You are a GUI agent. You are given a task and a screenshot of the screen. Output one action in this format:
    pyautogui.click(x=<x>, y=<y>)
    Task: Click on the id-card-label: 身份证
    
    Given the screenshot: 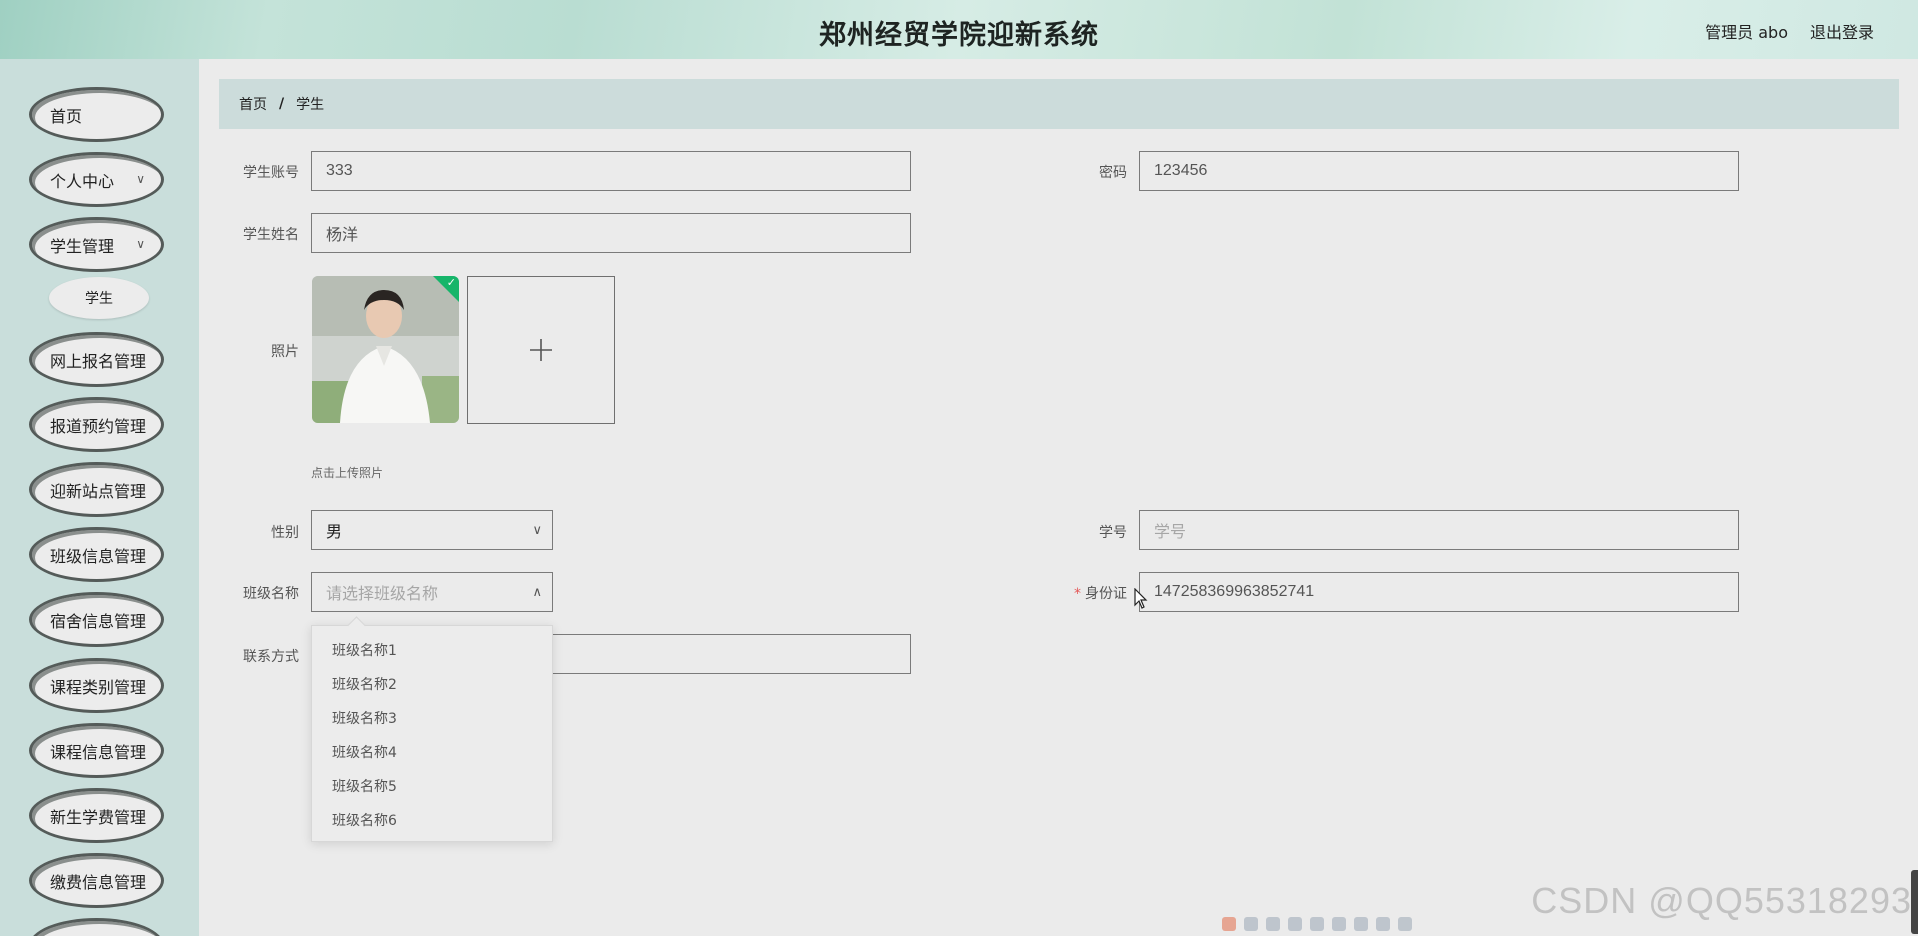 What is the action you would take?
    pyautogui.click(x=1106, y=594)
    